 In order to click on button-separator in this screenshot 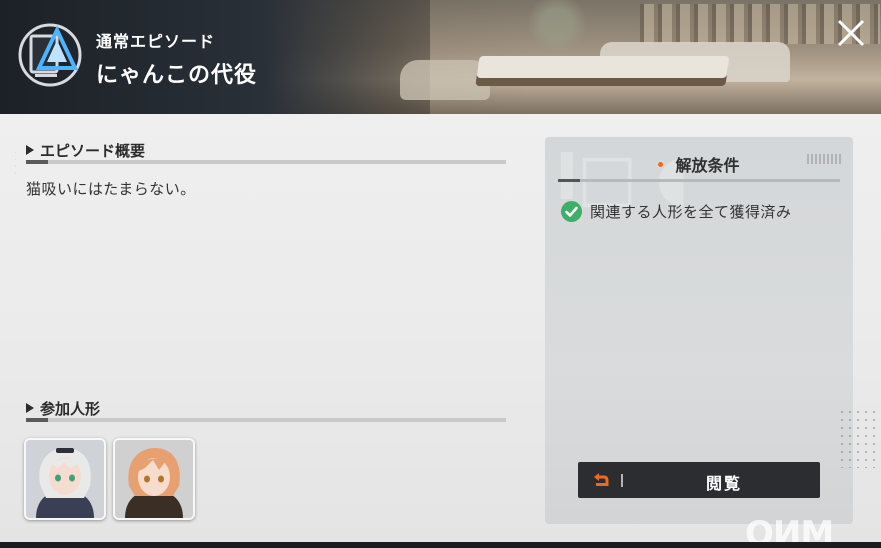, I will do `click(622, 480)`.